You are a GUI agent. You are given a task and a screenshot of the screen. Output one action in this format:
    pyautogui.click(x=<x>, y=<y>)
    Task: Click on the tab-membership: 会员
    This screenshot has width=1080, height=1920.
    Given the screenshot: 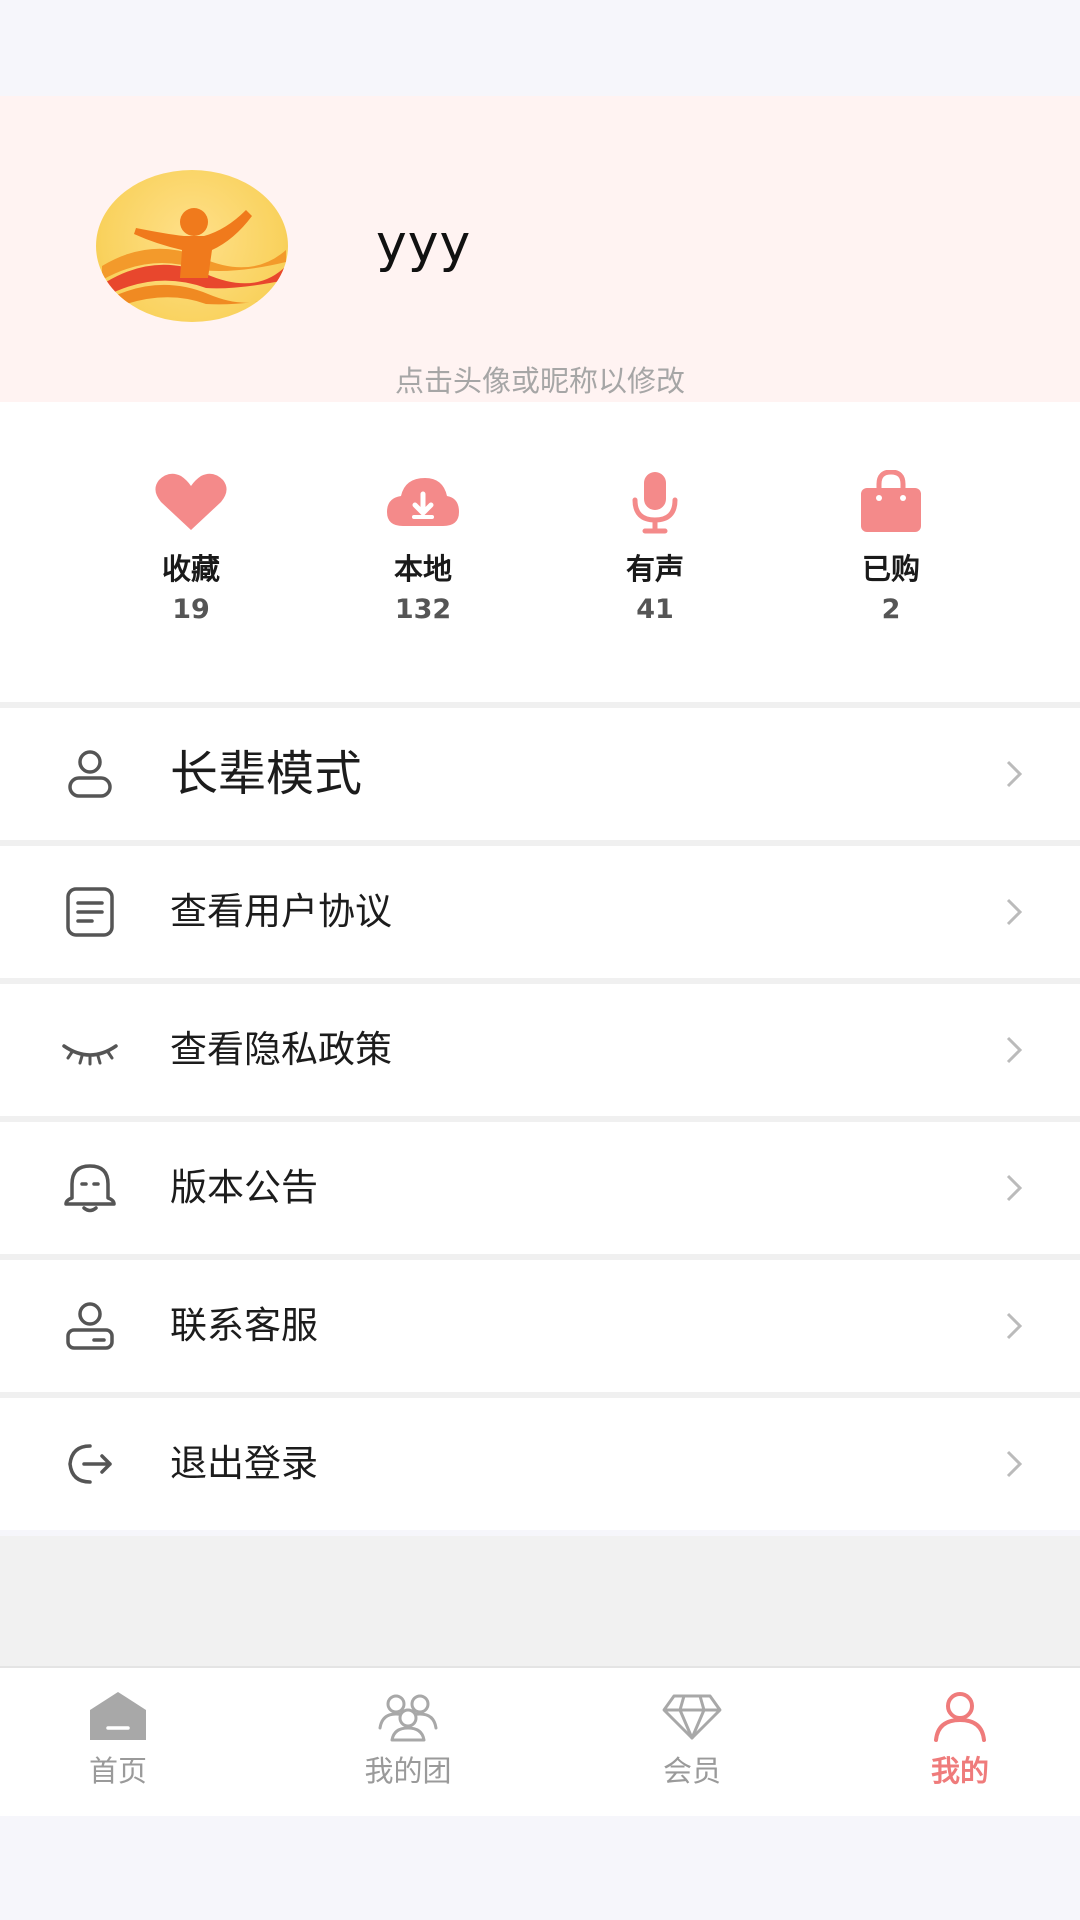 What is the action you would take?
    pyautogui.click(x=692, y=1740)
    